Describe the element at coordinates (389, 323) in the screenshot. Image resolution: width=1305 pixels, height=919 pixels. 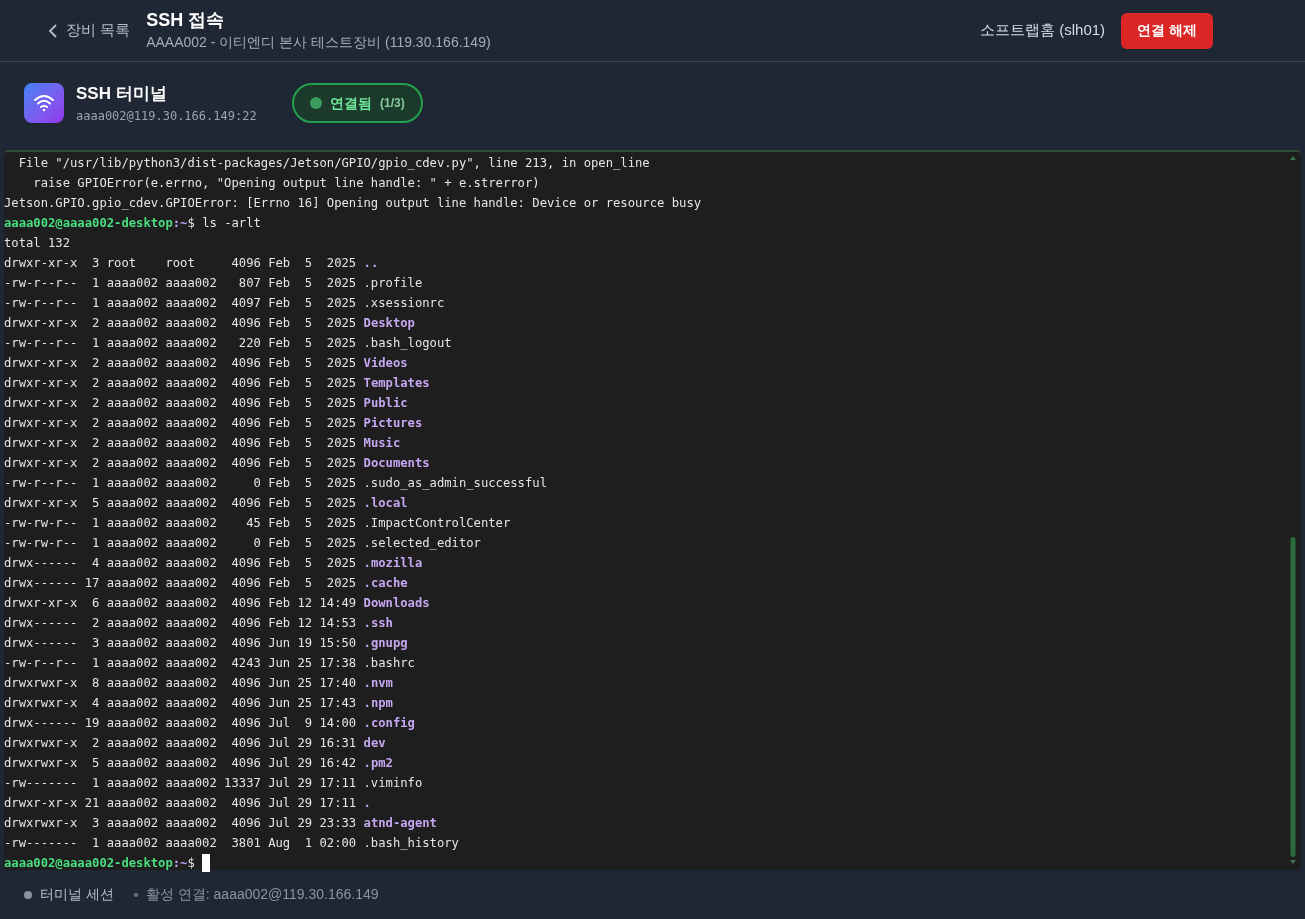
I see `directory-name: Desktop` at that location.